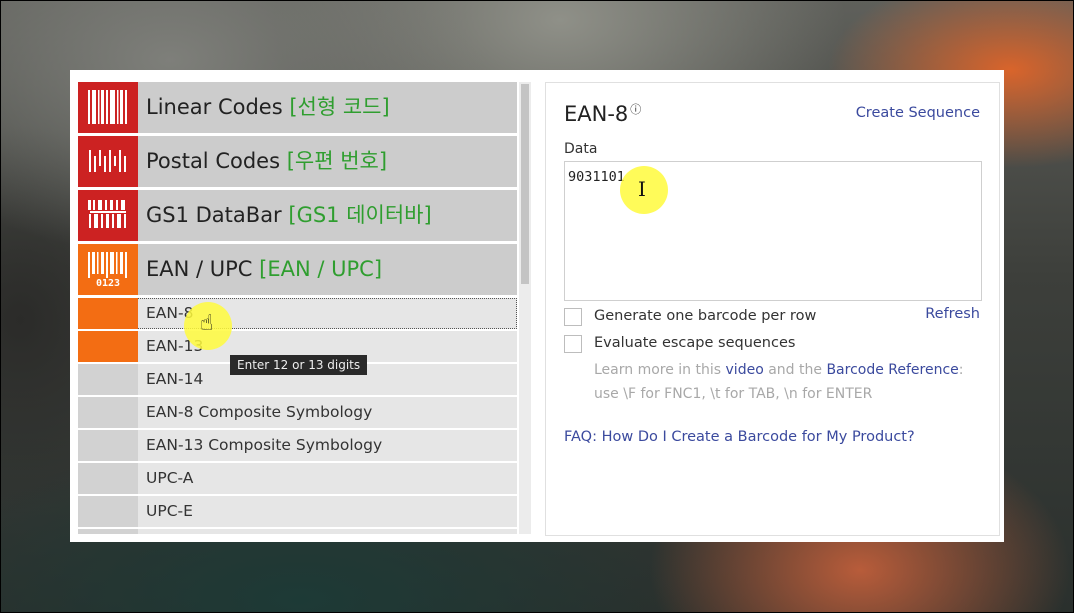 This screenshot has height=613, width=1074. What do you see at coordinates (892, 370) in the screenshot?
I see `barcode-reference-link: Barcode Reference` at bounding box center [892, 370].